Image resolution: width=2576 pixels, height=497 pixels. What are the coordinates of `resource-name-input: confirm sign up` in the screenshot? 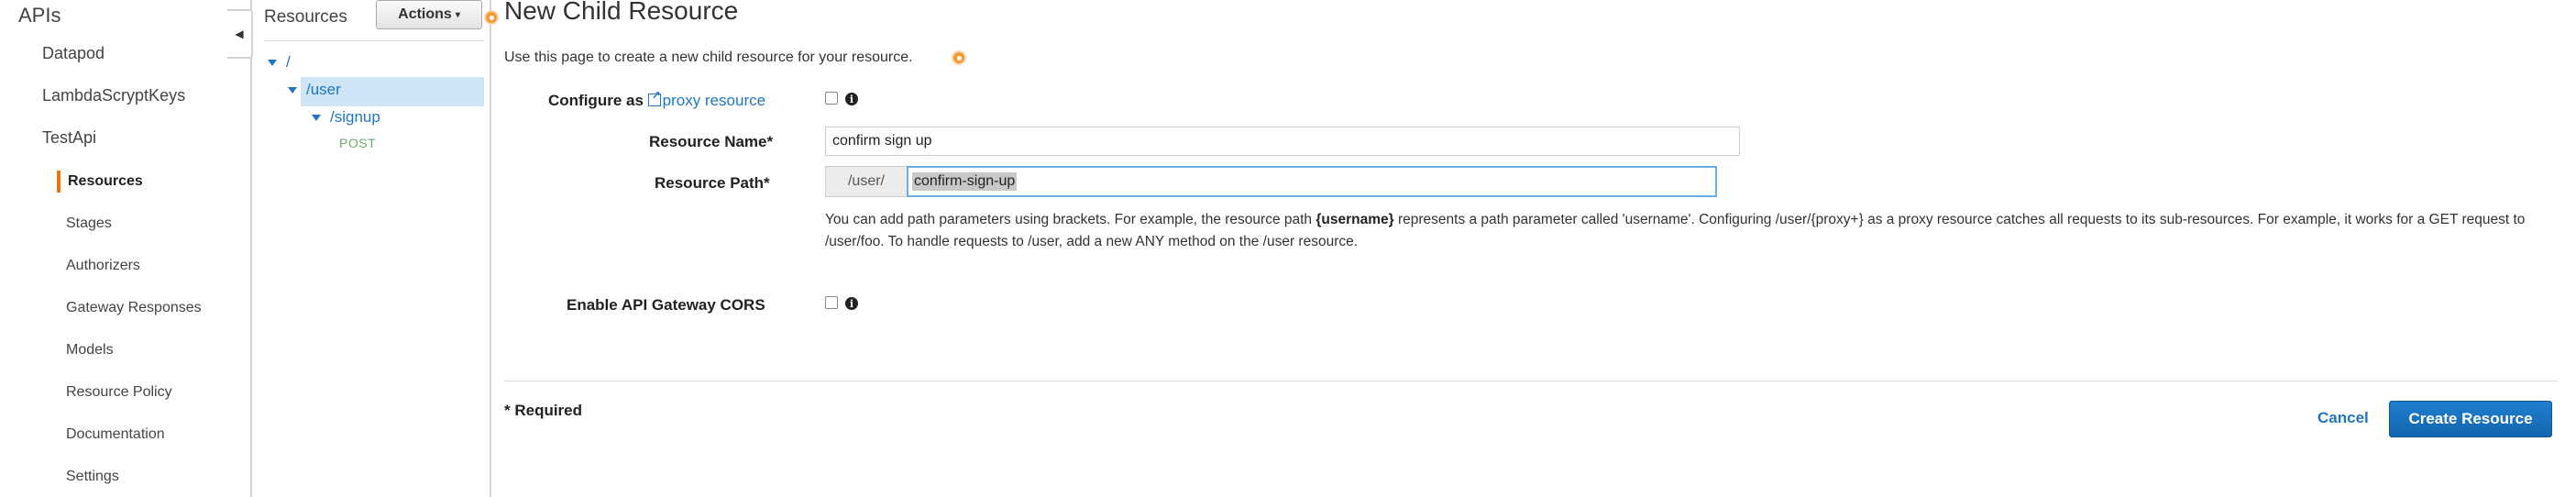 It's located at (1282, 141).